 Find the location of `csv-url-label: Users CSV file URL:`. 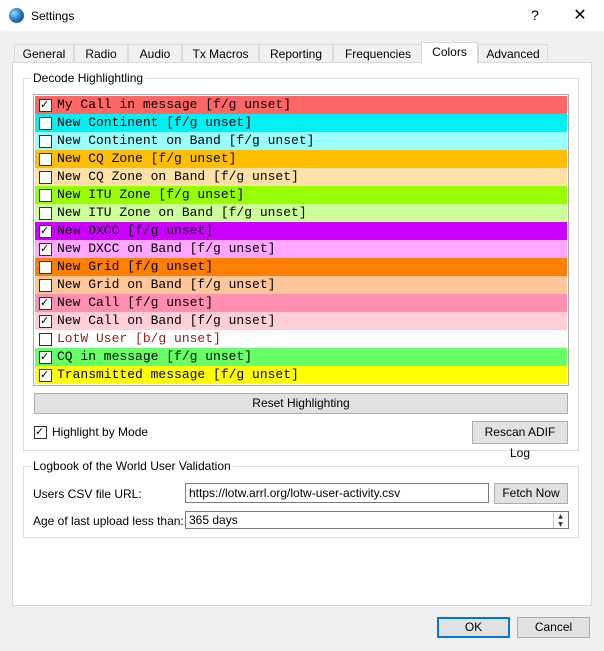

csv-url-label: Users CSV file URL: is located at coordinates (87, 494).